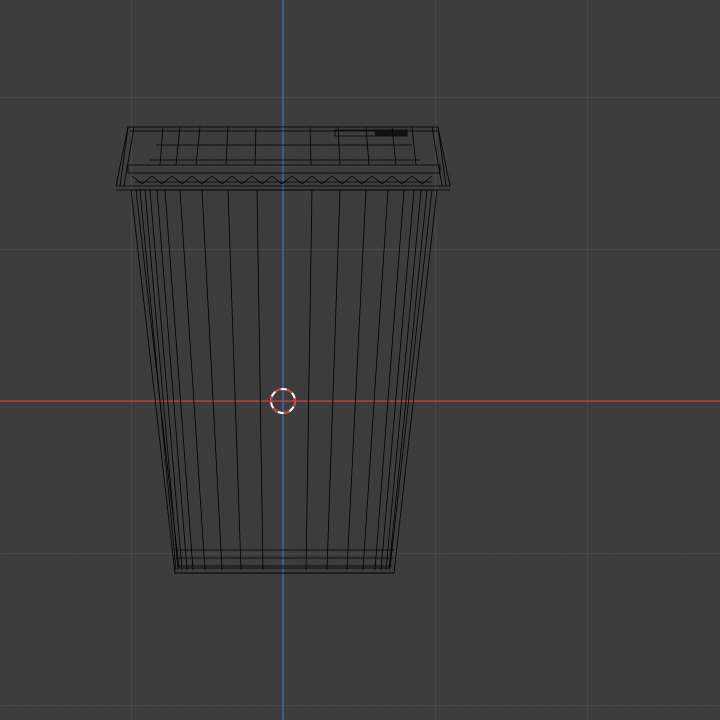 The height and width of the screenshot is (720, 720). Describe the element at coordinates (284, 169) in the screenshot. I see `lid-lower-band` at that location.